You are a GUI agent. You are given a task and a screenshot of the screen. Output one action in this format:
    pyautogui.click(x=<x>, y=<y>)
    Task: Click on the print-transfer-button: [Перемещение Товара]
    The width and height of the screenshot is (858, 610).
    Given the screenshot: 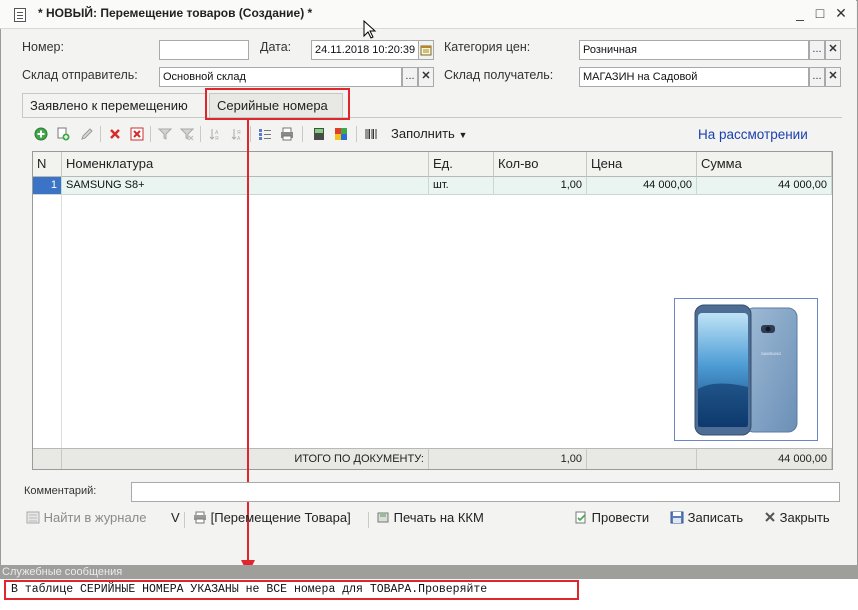 What is the action you would take?
    pyautogui.click(x=272, y=517)
    